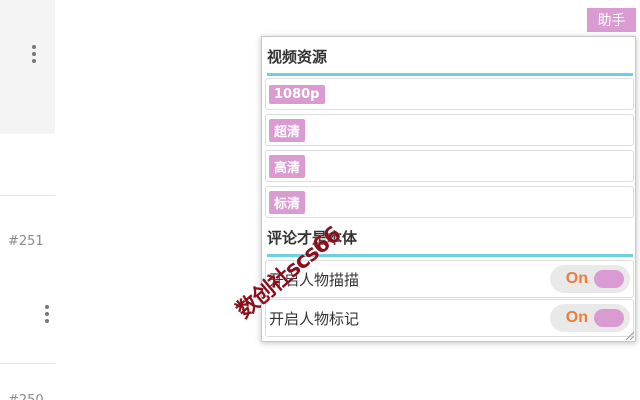 This screenshot has width=640, height=400. What do you see at coordinates (297, 94) in the screenshot?
I see `video-option-tag: 1080p` at bounding box center [297, 94].